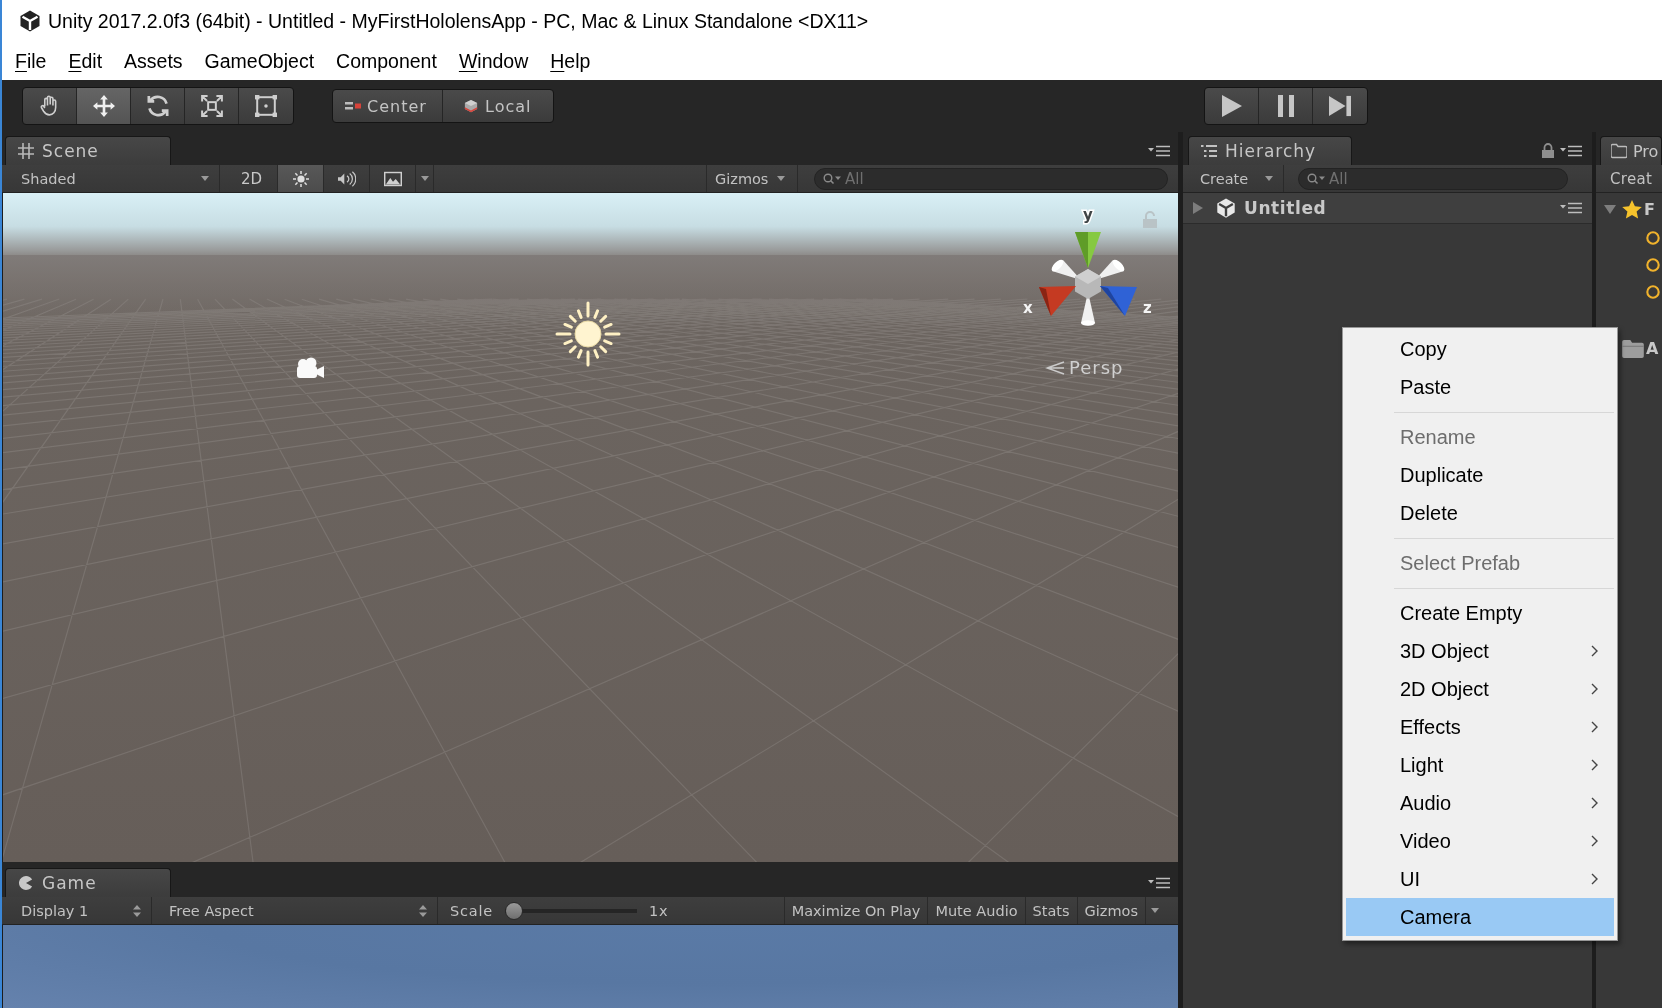  Describe the element at coordinates (211, 106) in the screenshot. I see `scale-icon` at that location.